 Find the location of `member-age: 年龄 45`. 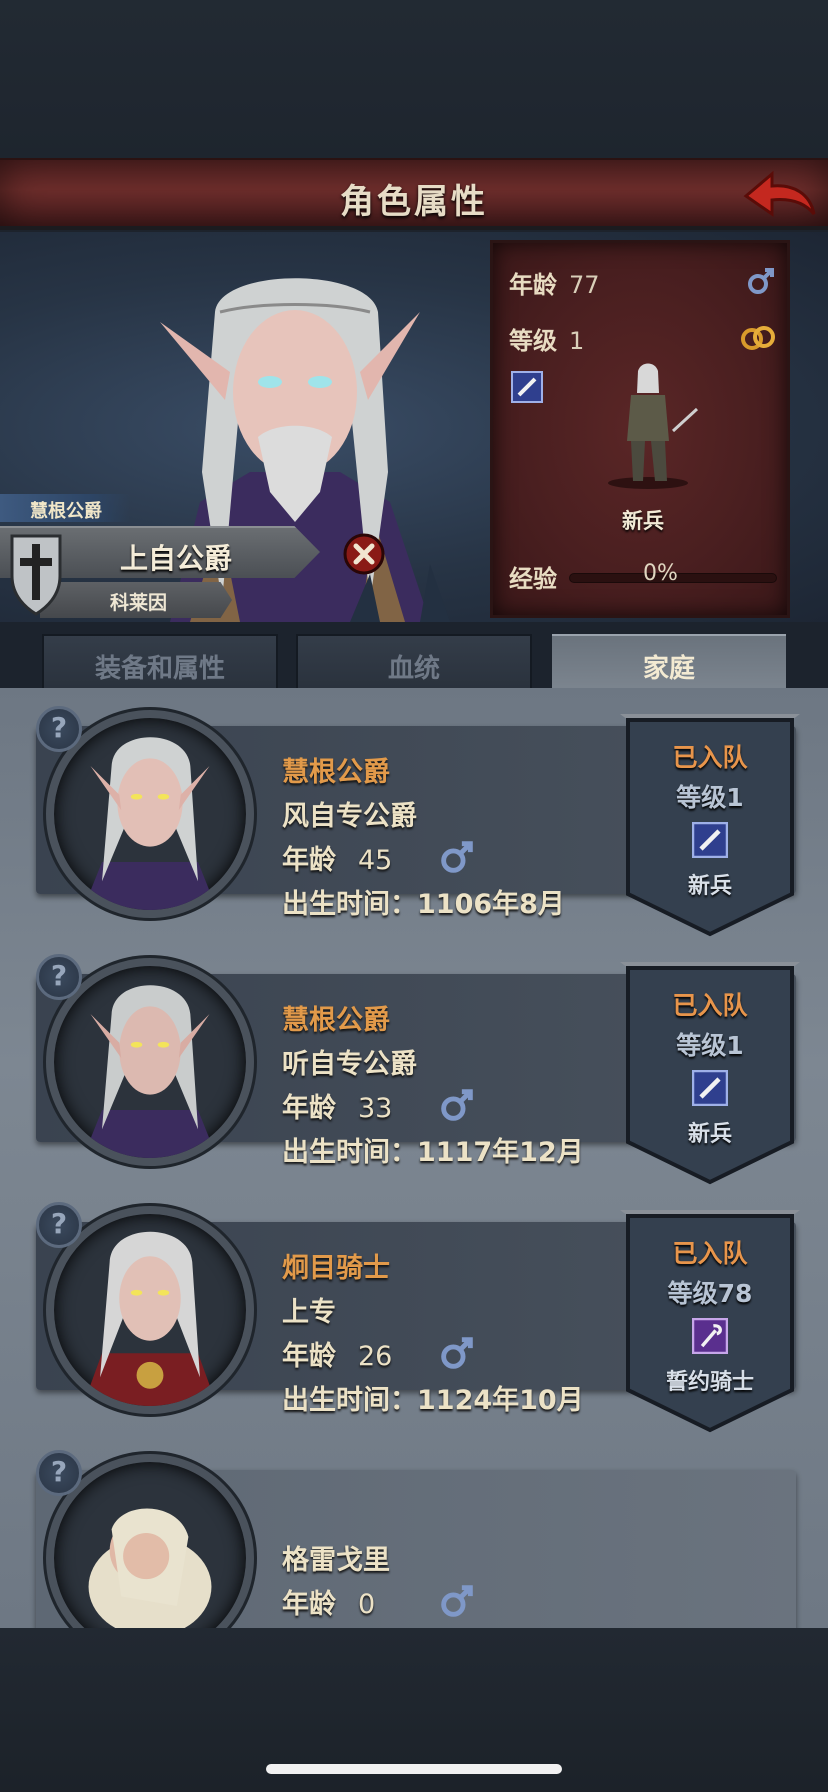

member-age: 年龄 45 is located at coordinates (337, 857).